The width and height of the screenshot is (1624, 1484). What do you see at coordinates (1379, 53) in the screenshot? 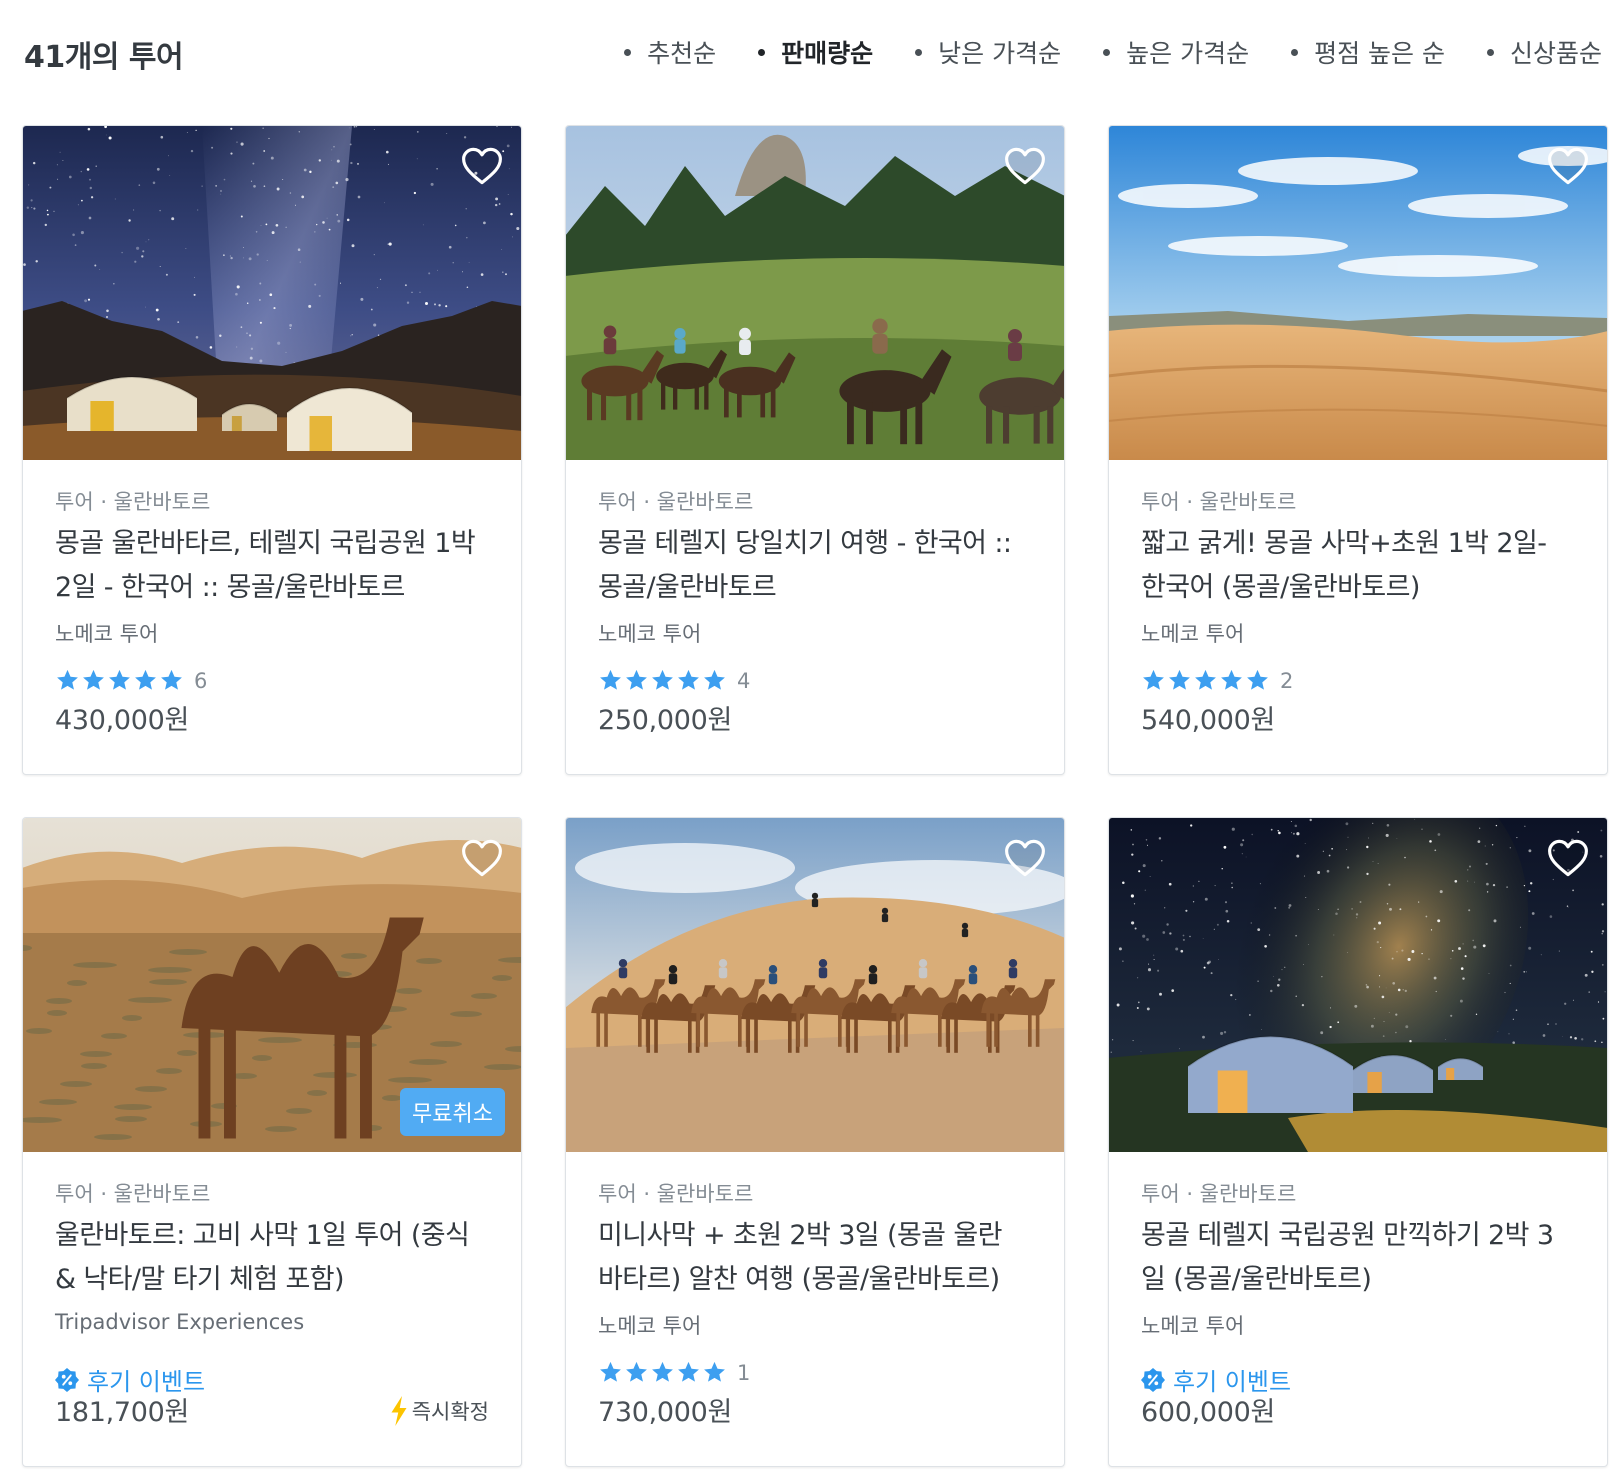
I see `sort-option-label: 평점 높은 순` at bounding box center [1379, 53].